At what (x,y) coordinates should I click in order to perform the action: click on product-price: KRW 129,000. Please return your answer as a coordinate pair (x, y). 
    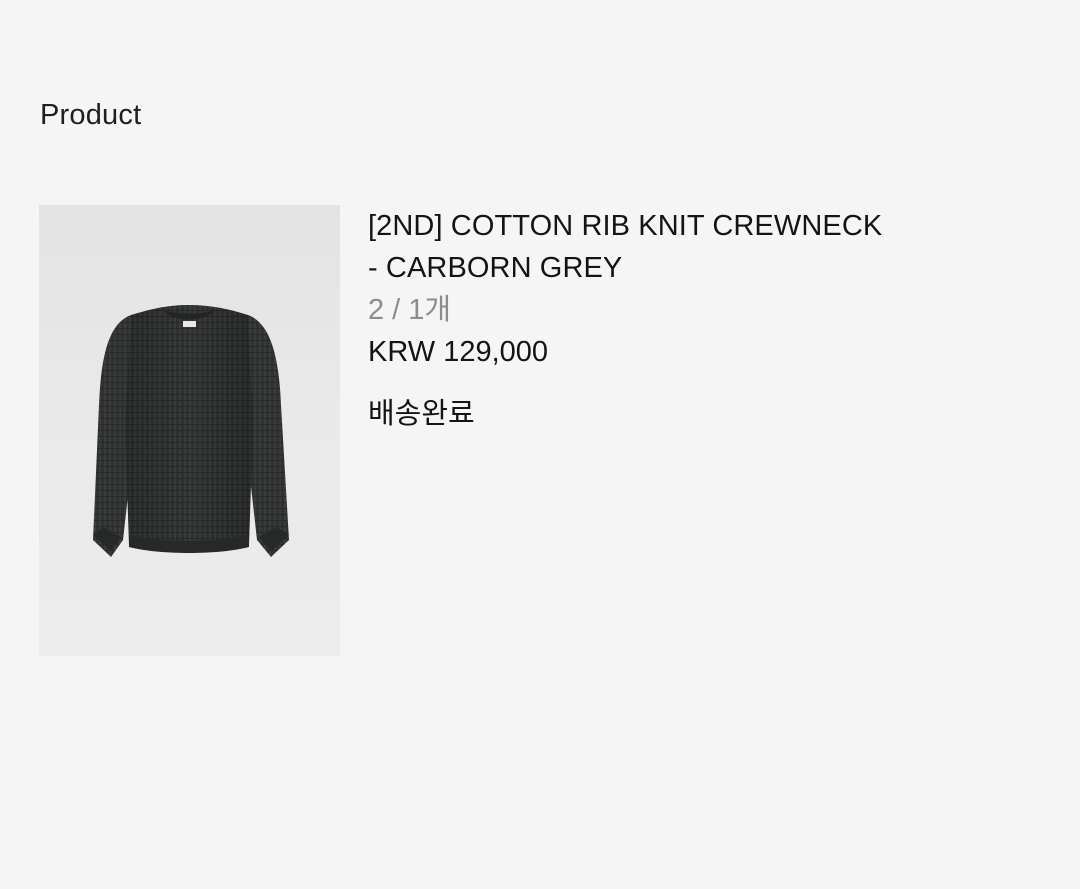
    Looking at the image, I should click on (458, 352).